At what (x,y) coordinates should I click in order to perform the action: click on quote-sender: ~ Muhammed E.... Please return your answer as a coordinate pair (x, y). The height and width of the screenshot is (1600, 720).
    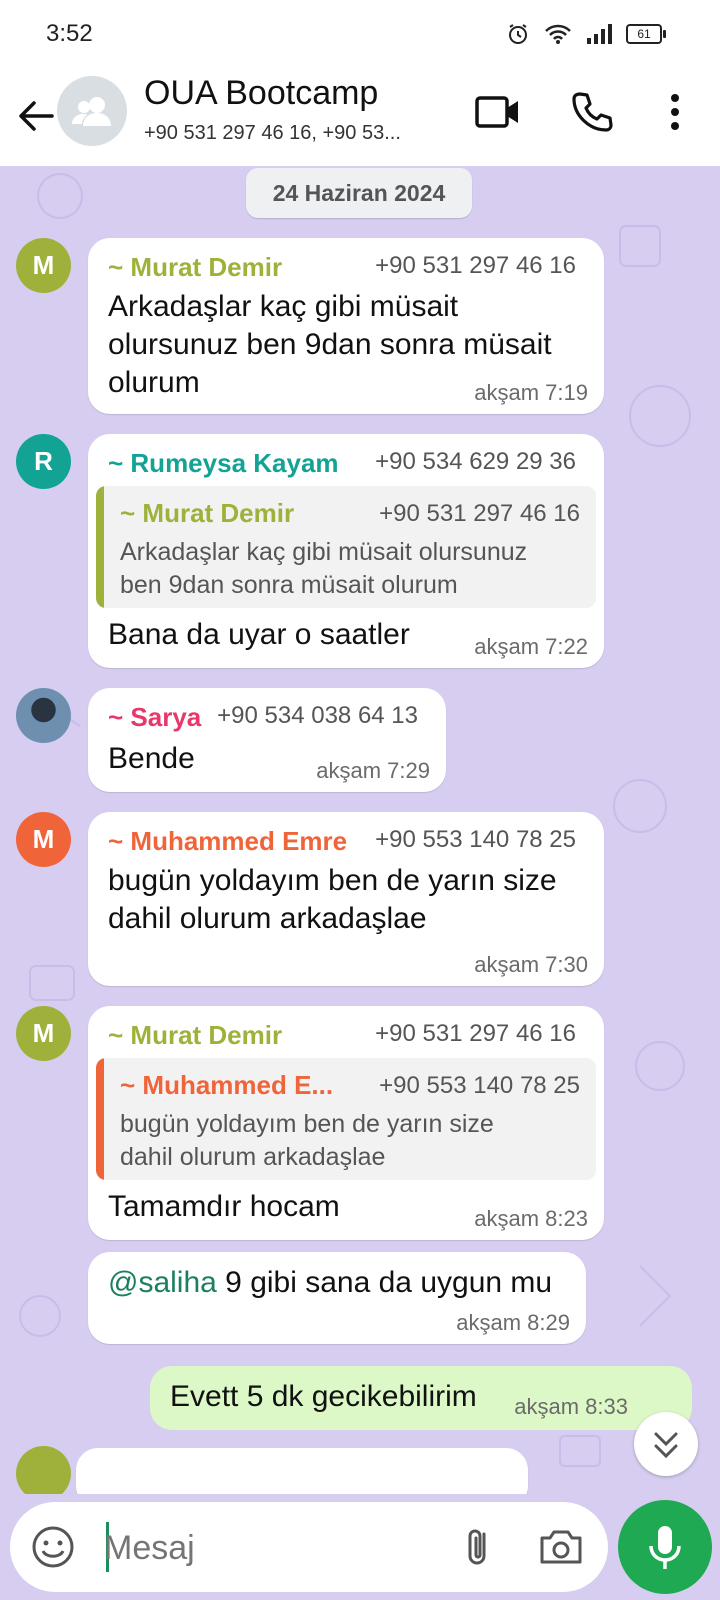
    Looking at the image, I should click on (227, 1085).